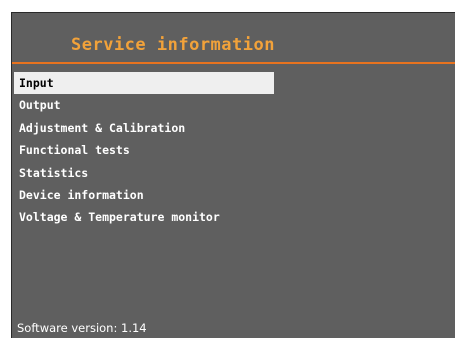 The width and height of the screenshot is (455, 338). I want to click on page-title: Service information, so click(173, 45).